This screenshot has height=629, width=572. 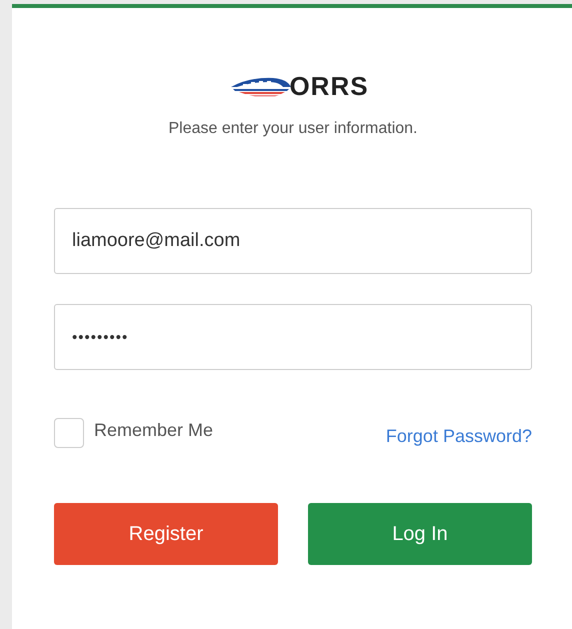 What do you see at coordinates (166, 534) in the screenshot?
I see `register-button: Register` at bounding box center [166, 534].